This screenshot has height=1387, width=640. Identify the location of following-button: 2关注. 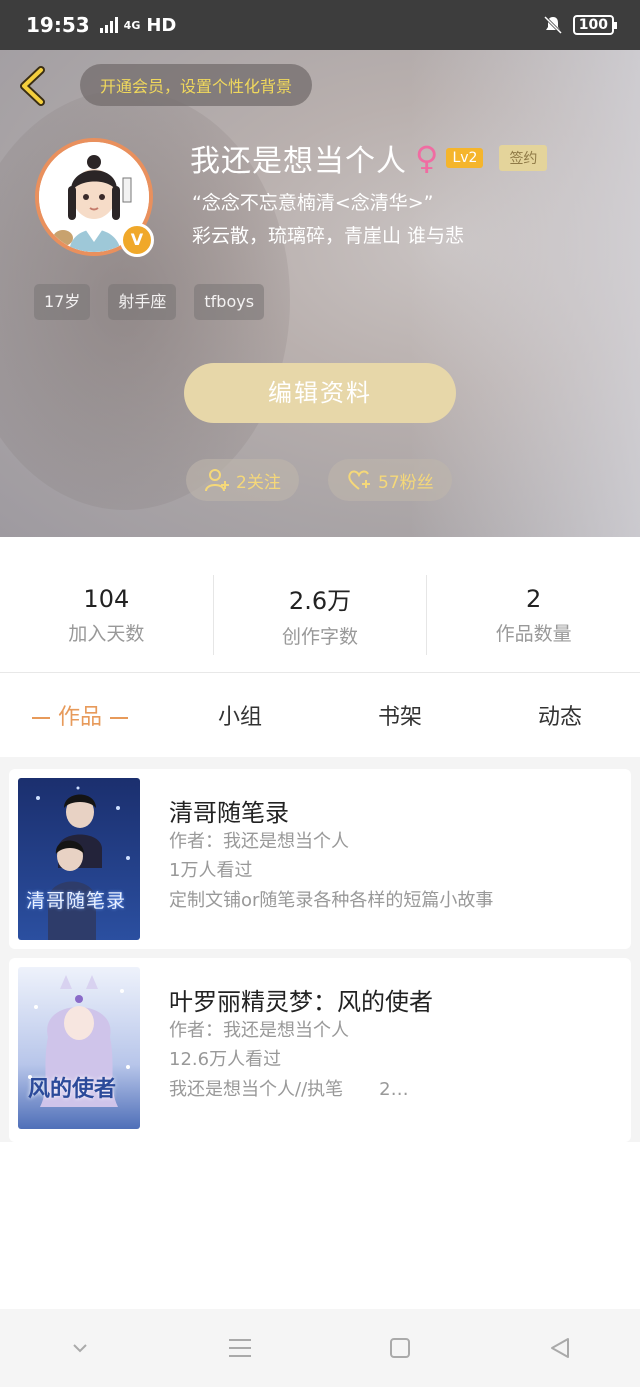
(242, 480).